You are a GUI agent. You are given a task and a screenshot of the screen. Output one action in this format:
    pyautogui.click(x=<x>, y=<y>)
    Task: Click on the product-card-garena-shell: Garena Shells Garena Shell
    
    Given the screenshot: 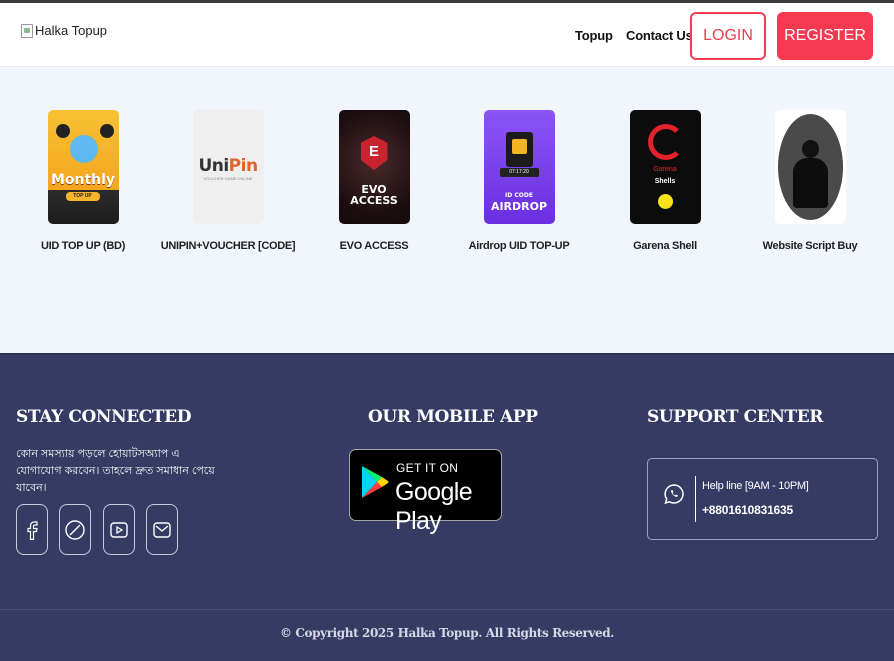 What is the action you would take?
    pyautogui.click(x=665, y=181)
    